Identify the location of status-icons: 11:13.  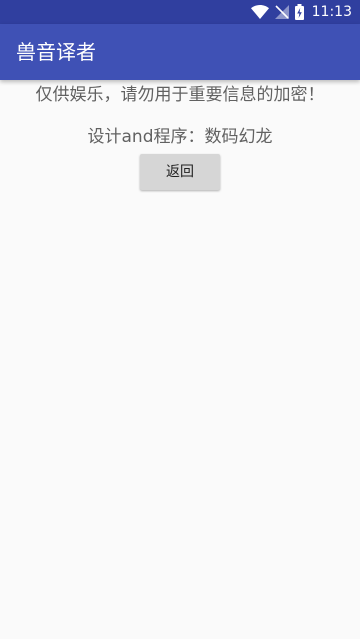
(301, 12).